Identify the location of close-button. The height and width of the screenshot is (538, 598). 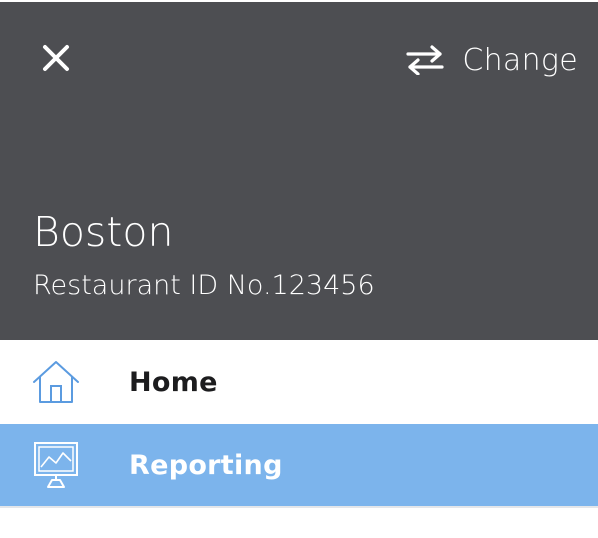
(56, 58).